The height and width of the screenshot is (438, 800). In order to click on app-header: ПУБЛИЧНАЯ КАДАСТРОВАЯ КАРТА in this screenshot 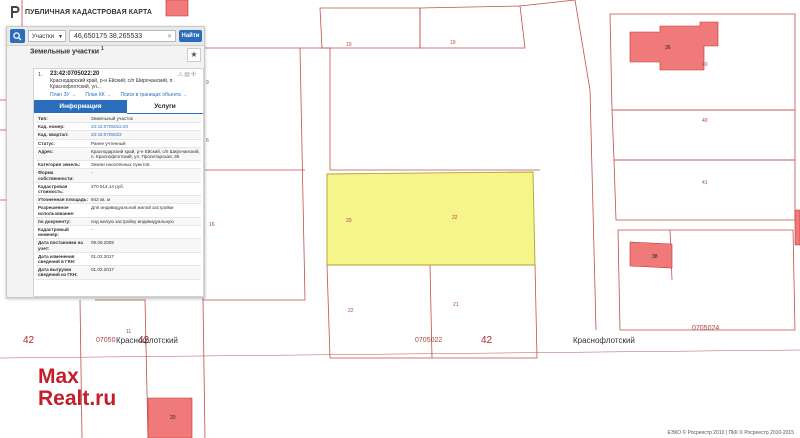, I will do `click(115, 12)`.